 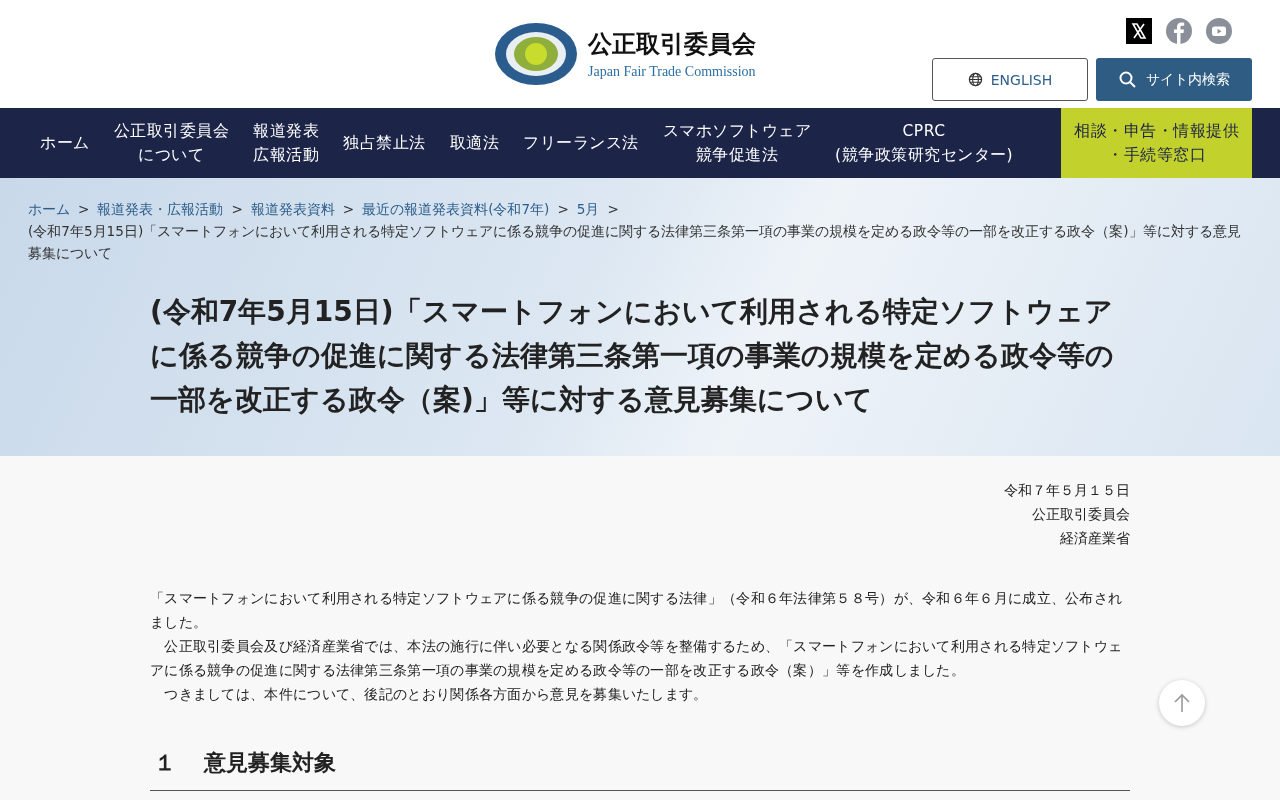 What do you see at coordinates (436, 694) in the screenshot?
I see `paragraph: つきましては、本件について、後記のとおり関係各方面から意見を募集いたします。` at bounding box center [436, 694].